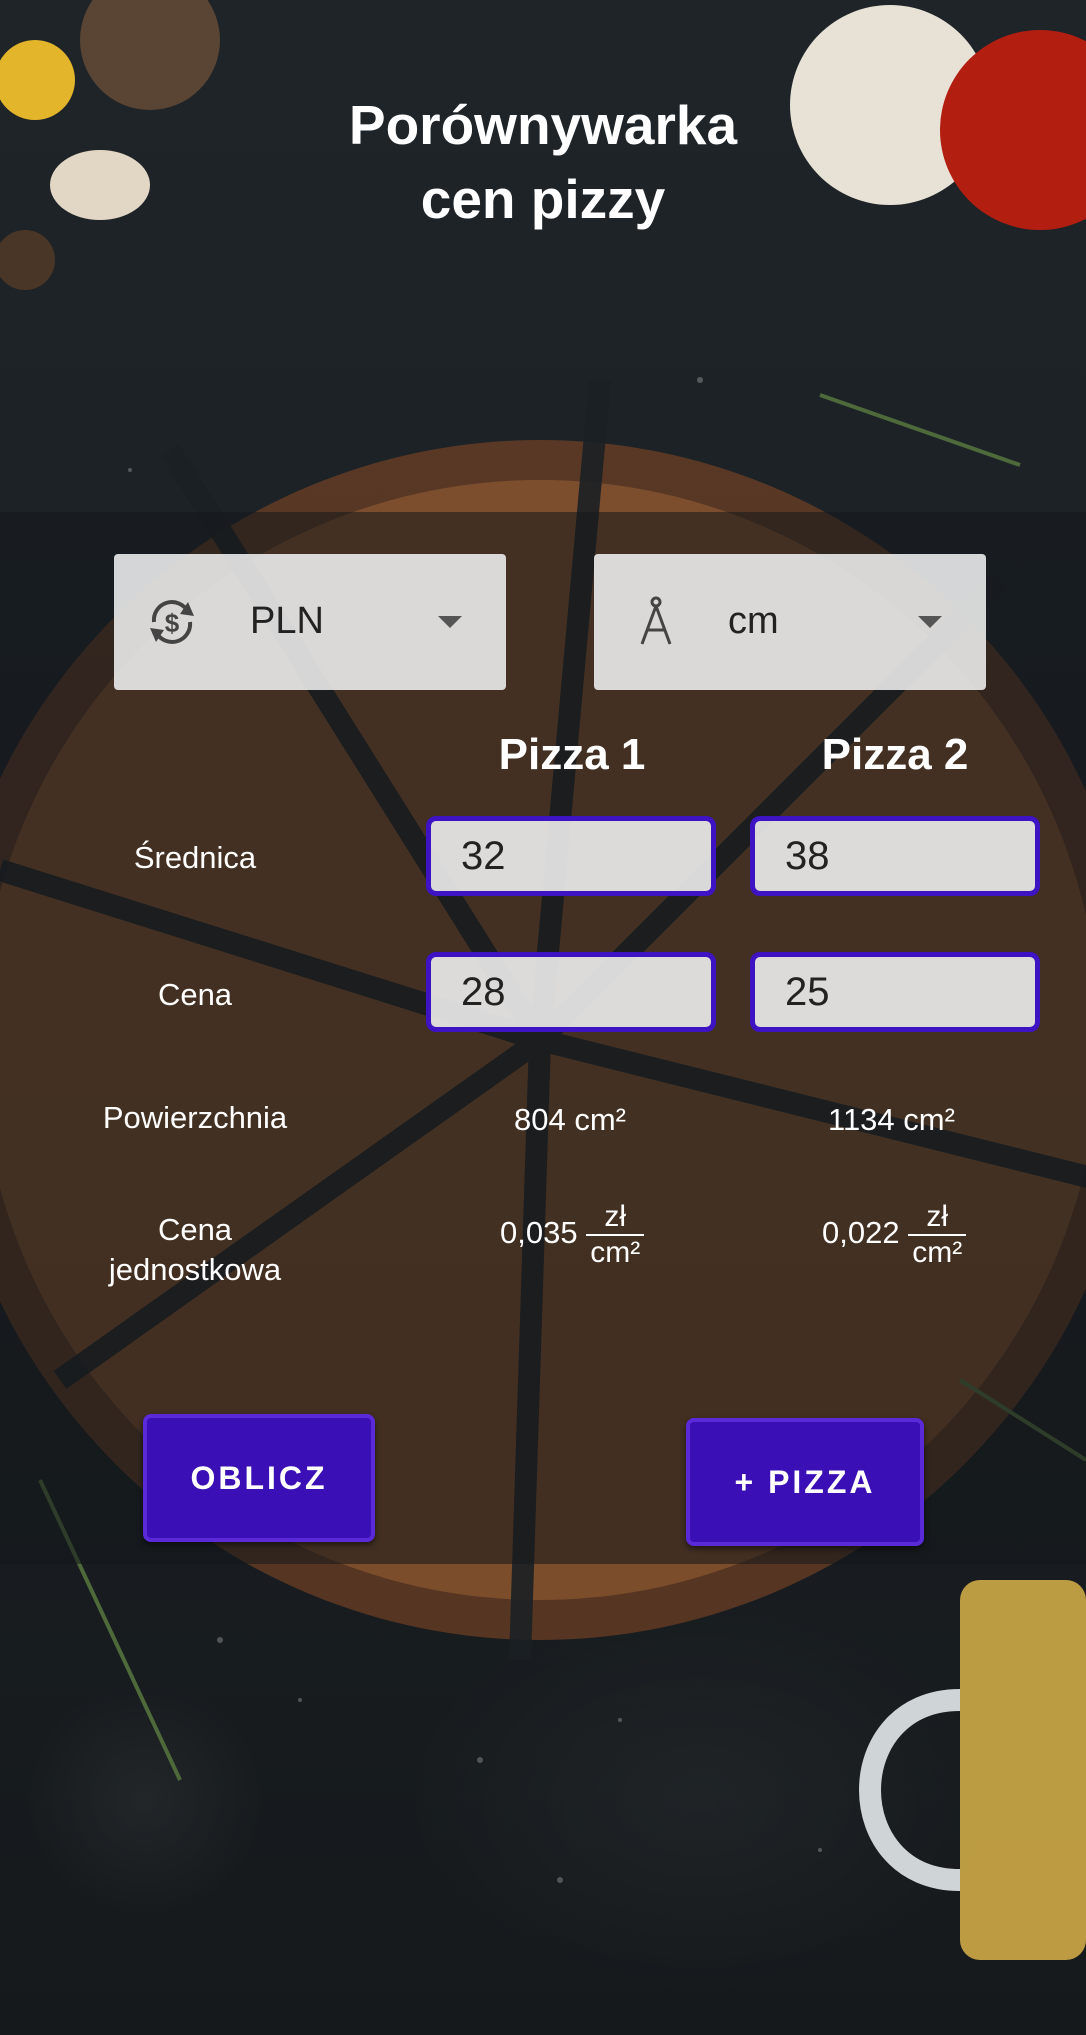  Describe the element at coordinates (259, 1478) in the screenshot. I see `calculate-button: OBLICZ` at that location.